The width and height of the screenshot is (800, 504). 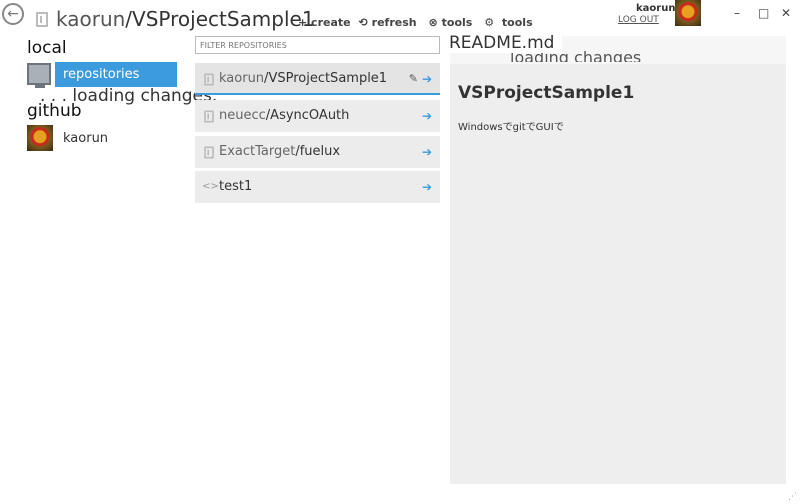 I want to click on back-arrow-icon: ←, so click(x=13, y=14).